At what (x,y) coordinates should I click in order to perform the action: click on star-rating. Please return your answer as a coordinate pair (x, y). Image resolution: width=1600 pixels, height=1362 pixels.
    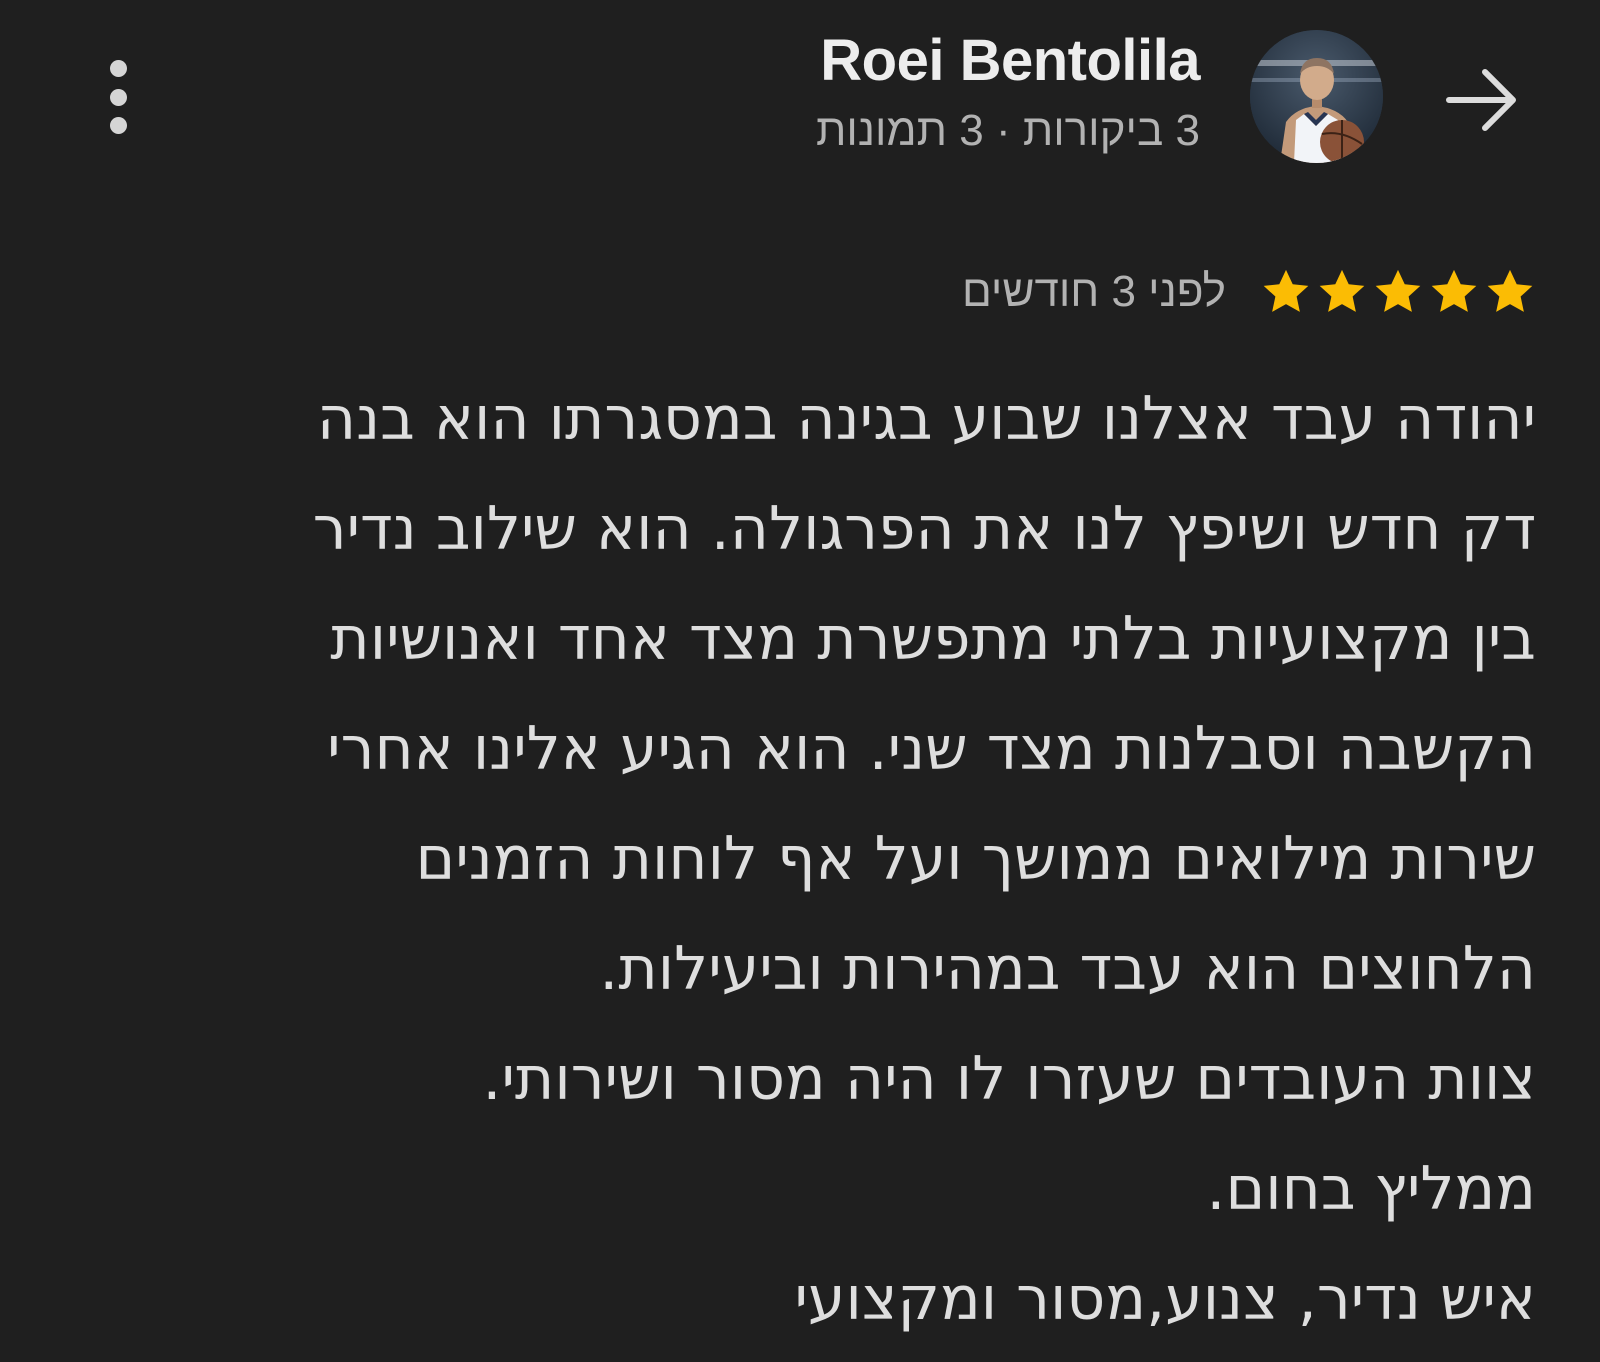
    Looking at the image, I should click on (1396, 292).